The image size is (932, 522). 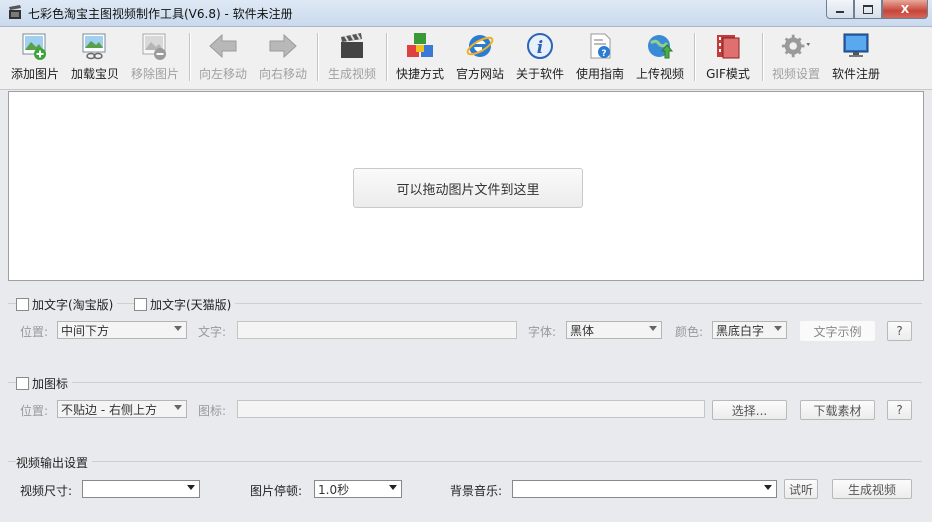 I want to click on window-controls: X, so click(x=877, y=9).